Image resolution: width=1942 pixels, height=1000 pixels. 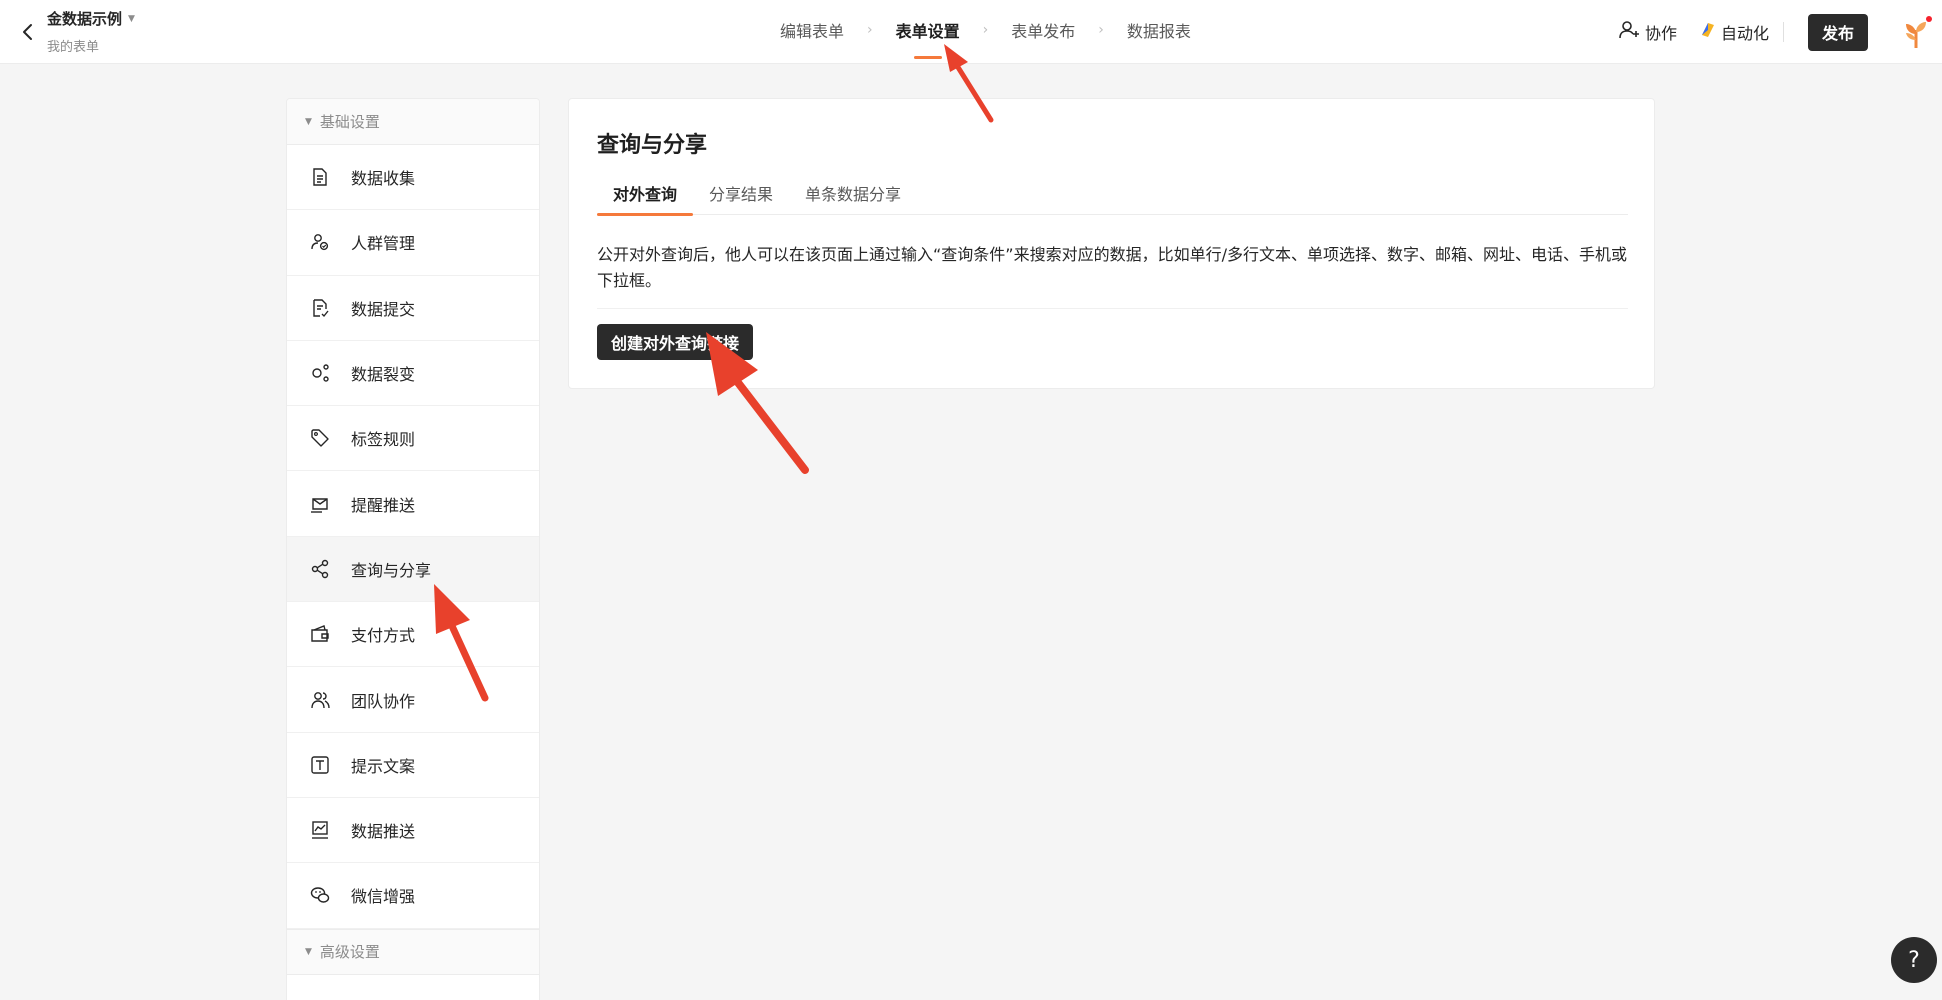 I want to click on user-group-icon, so click(x=320, y=242).